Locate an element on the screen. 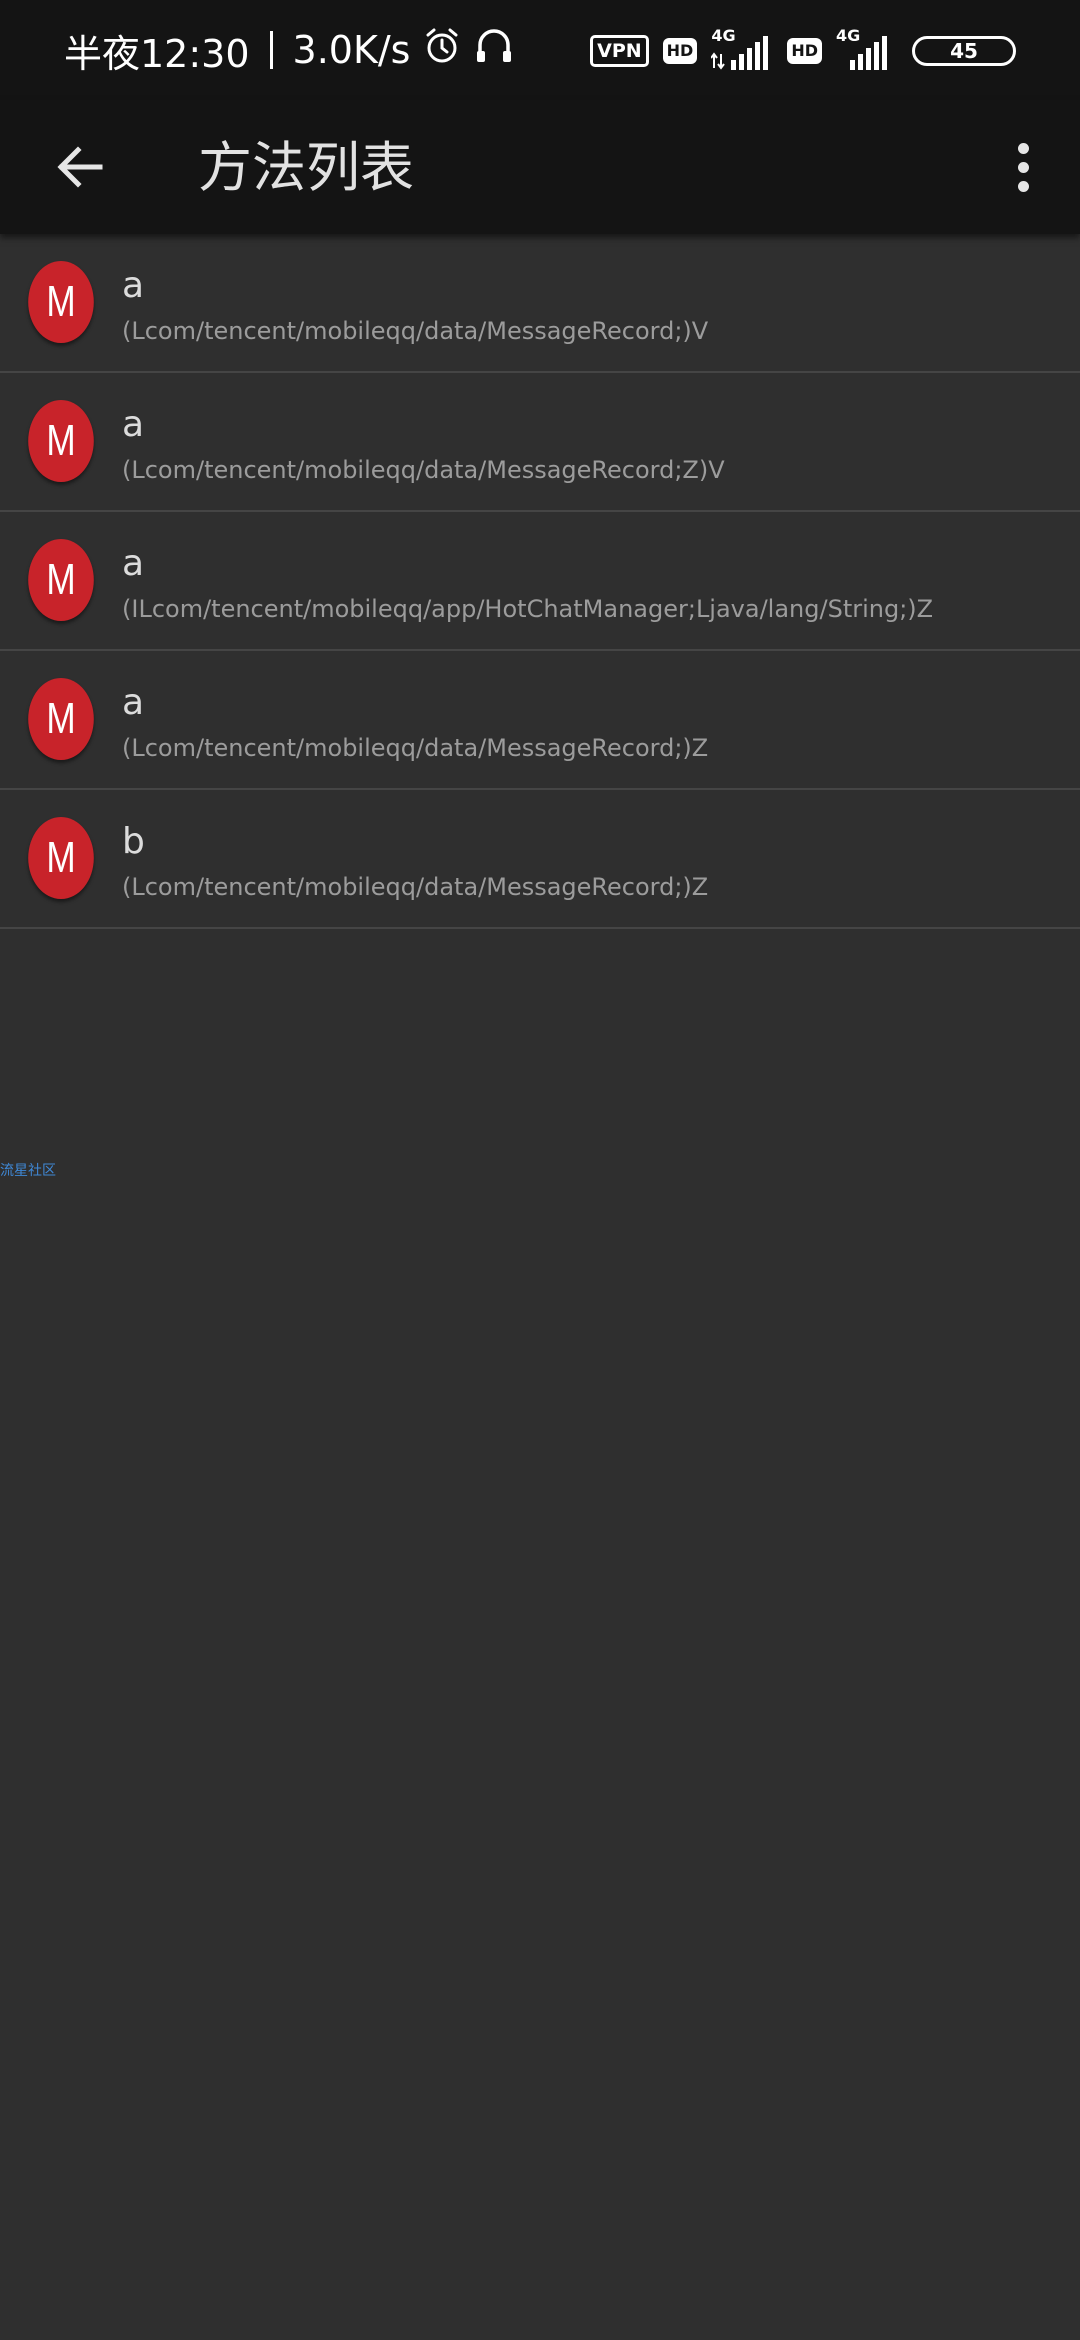 The image size is (1080, 2340). arrow-left-icon is located at coordinates (80, 167).